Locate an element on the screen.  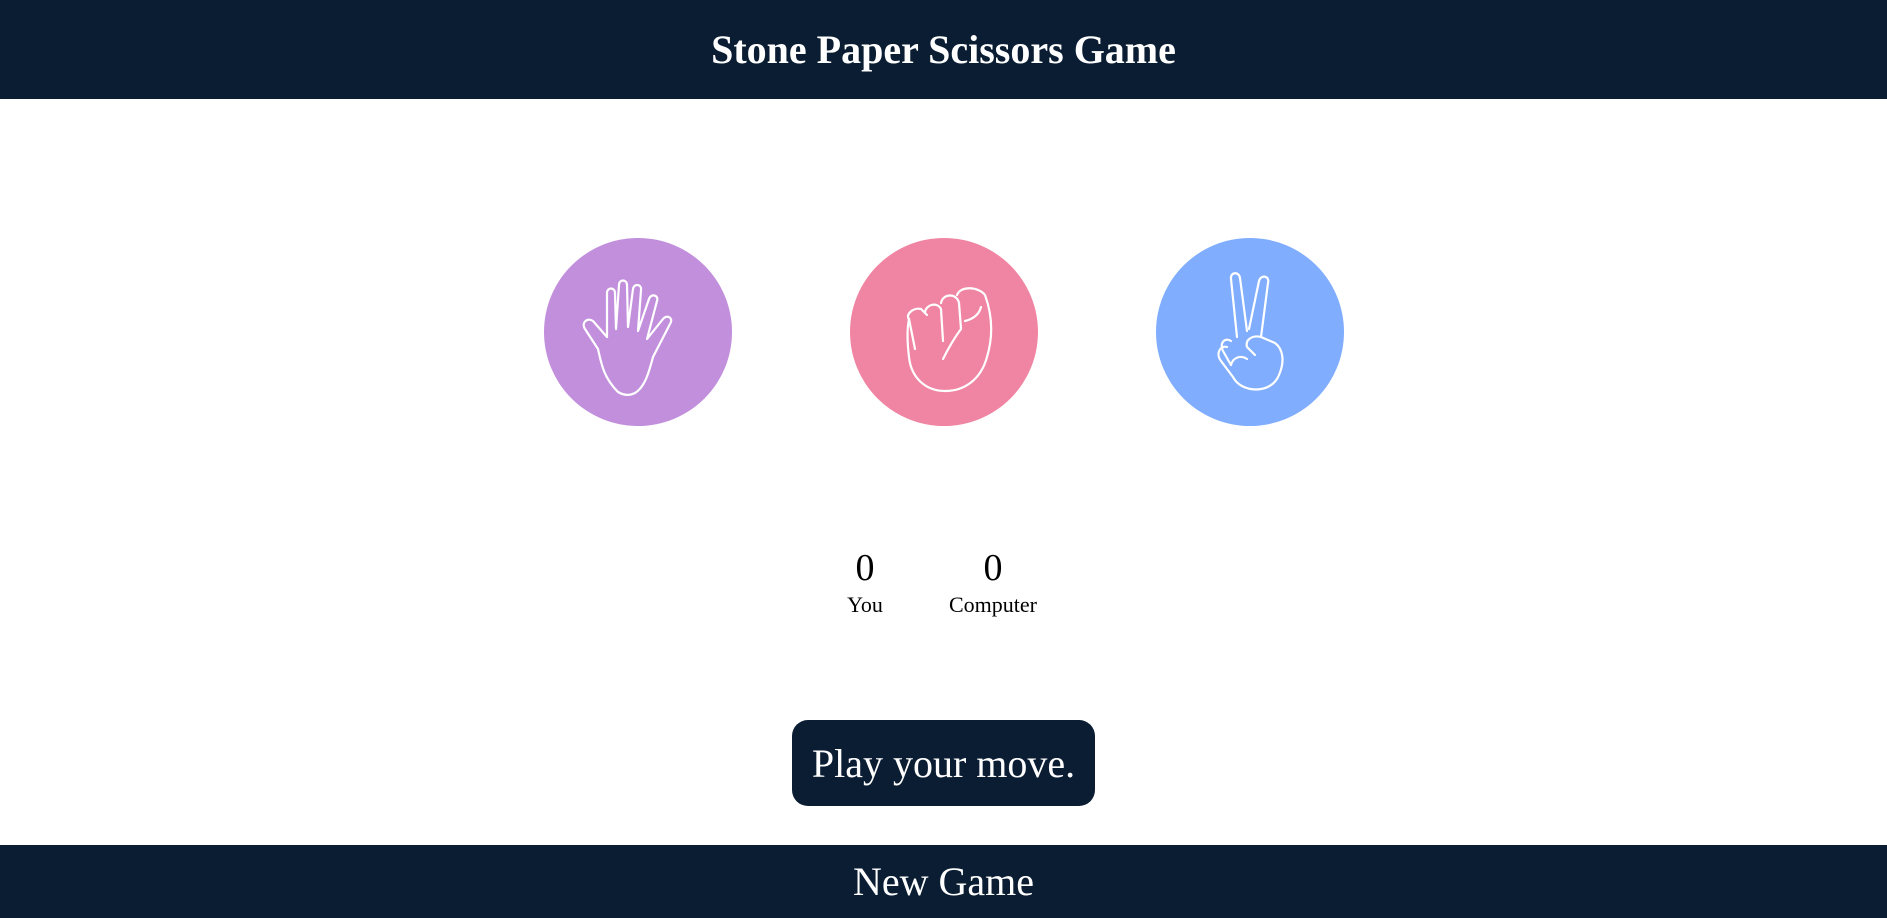
paper-choice-button is located at coordinates (638, 332).